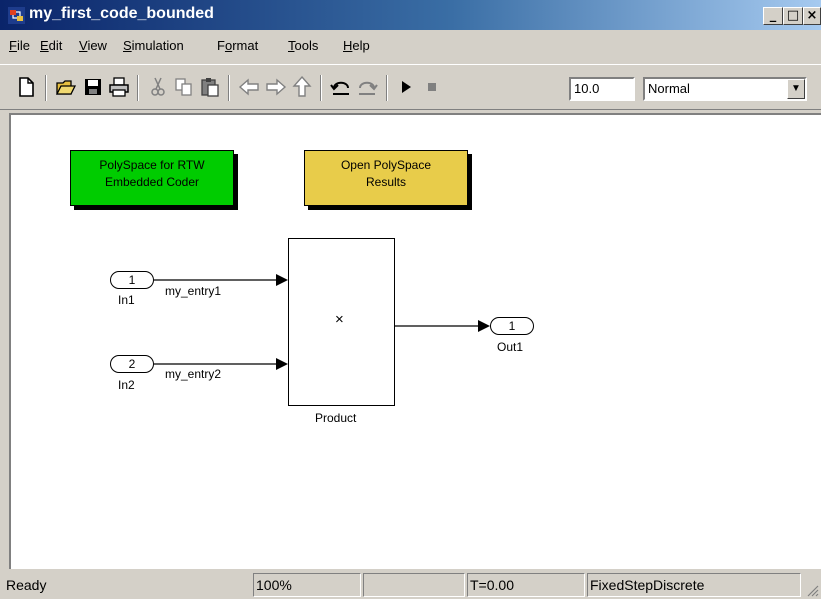 This screenshot has height=599, width=821. What do you see at coordinates (669, 88) in the screenshot?
I see `simulation-mode-value: Normal` at bounding box center [669, 88].